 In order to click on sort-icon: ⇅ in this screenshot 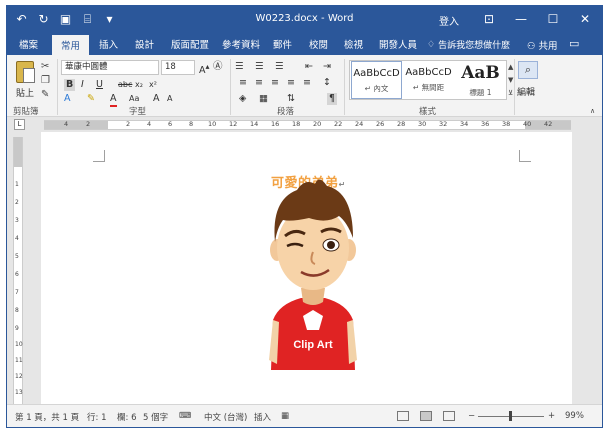, I will do `click(291, 99)`.